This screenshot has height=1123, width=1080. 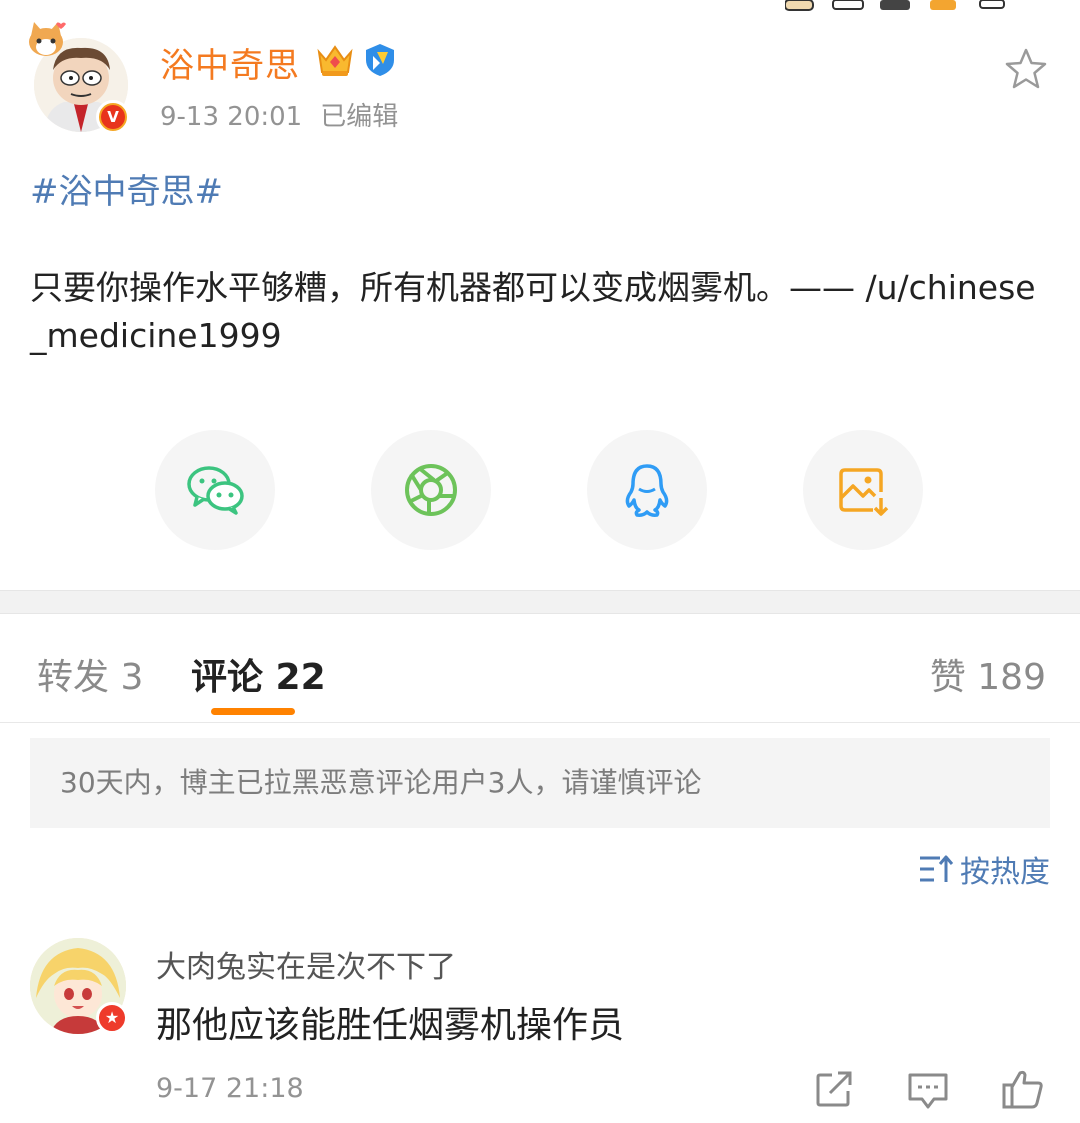 What do you see at coordinates (112, 1018) in the screenshot?
I see `commenter-badge-icon: ★` at bounding box center [112, 1018].